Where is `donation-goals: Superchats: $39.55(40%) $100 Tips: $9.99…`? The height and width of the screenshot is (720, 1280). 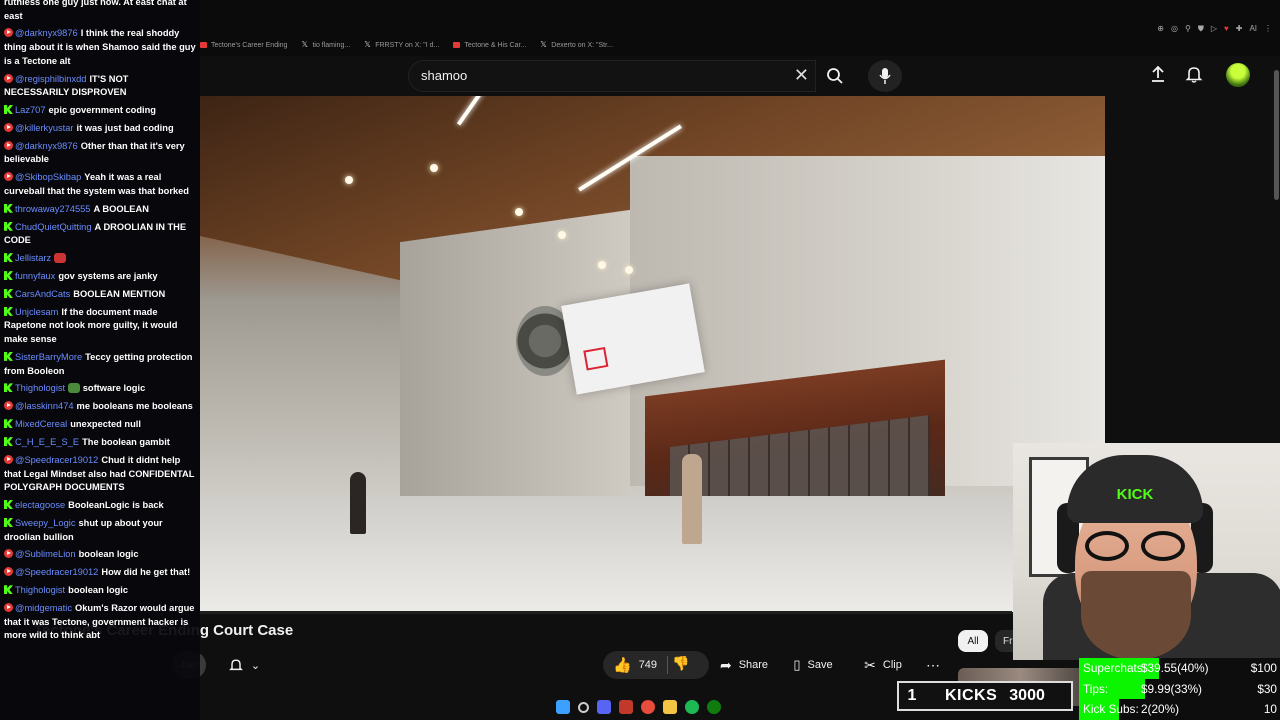 donation-goals: Superchats: $39.55(40%) $100 Tips: $9.99… is located at coordinates (1179, 689).